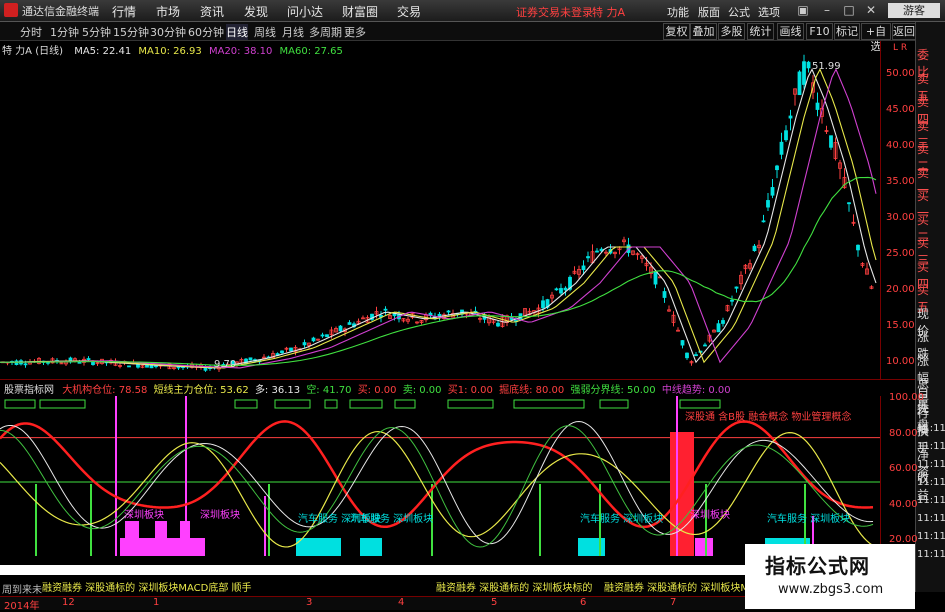 The height and width of the screenshot is (612, 945). What do you see at coordinates (900, 181) in the screenshot?
I see `y-tick: 35.00` at bounding box center [900, 181].